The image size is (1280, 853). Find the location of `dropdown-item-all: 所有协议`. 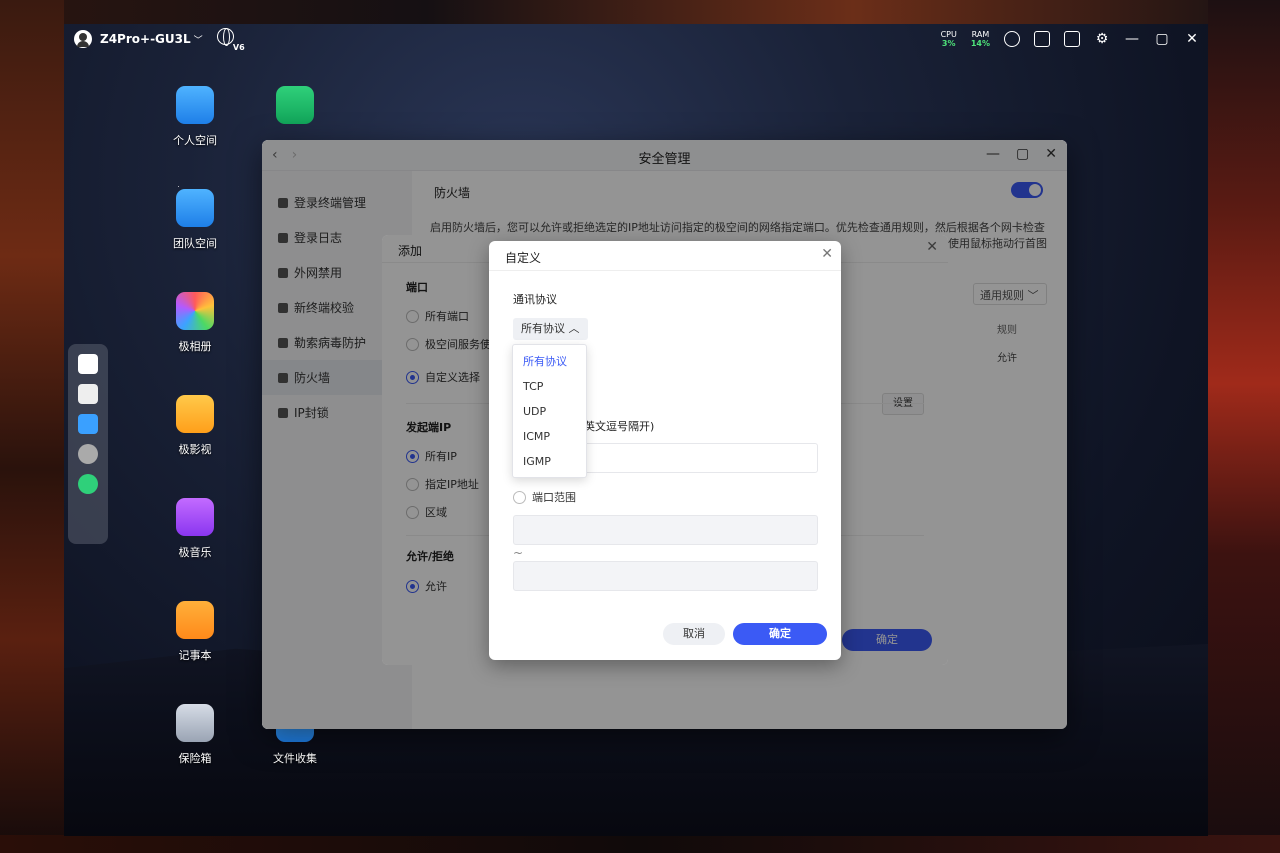

dropdown-item-all: 所有协议 is located at coordinates (549, 361).